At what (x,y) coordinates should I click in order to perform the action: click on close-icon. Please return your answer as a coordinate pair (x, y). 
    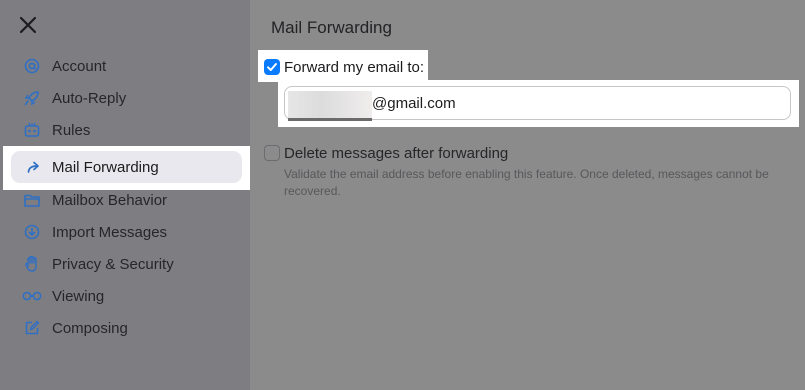
    Looking at the image, I should click on (28, 25).